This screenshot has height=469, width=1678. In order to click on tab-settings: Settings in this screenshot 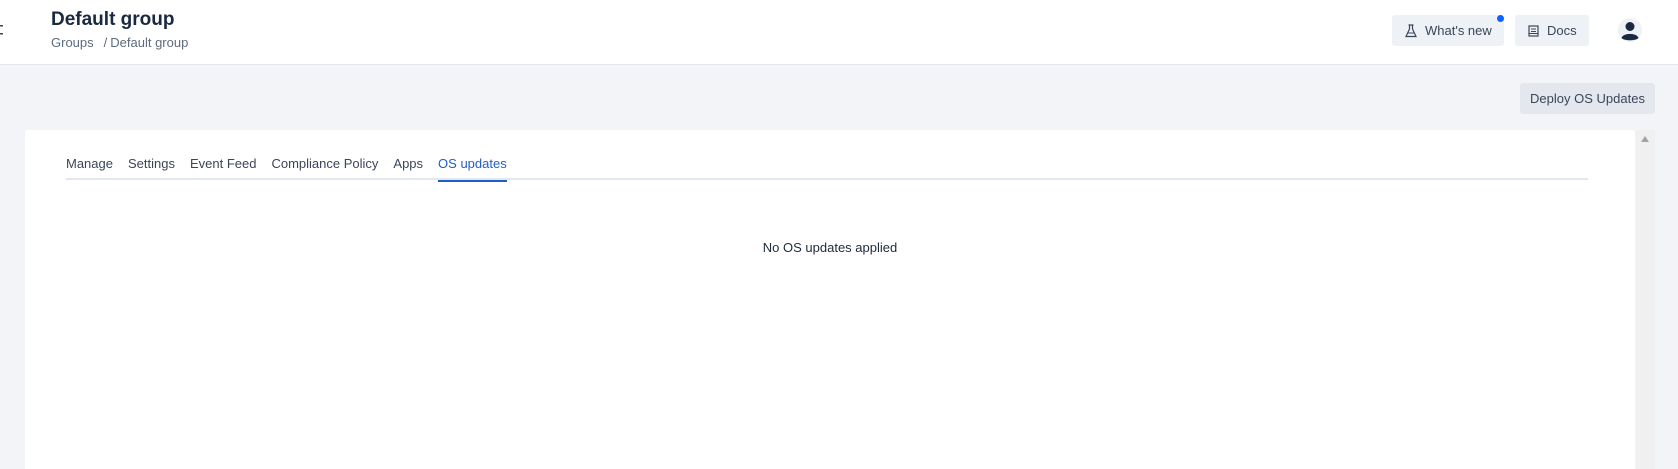, I will do `click(151, 168)`.